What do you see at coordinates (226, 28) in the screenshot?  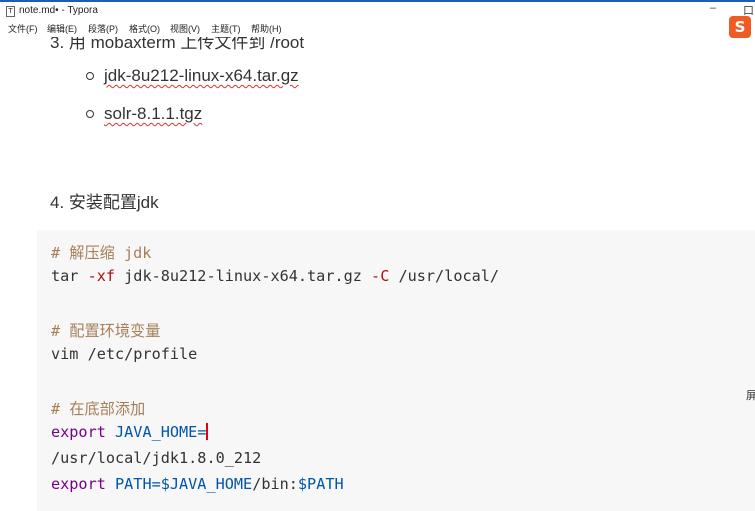 I see `menu-theme: 主题(T)` at bounding box center [226, 28].